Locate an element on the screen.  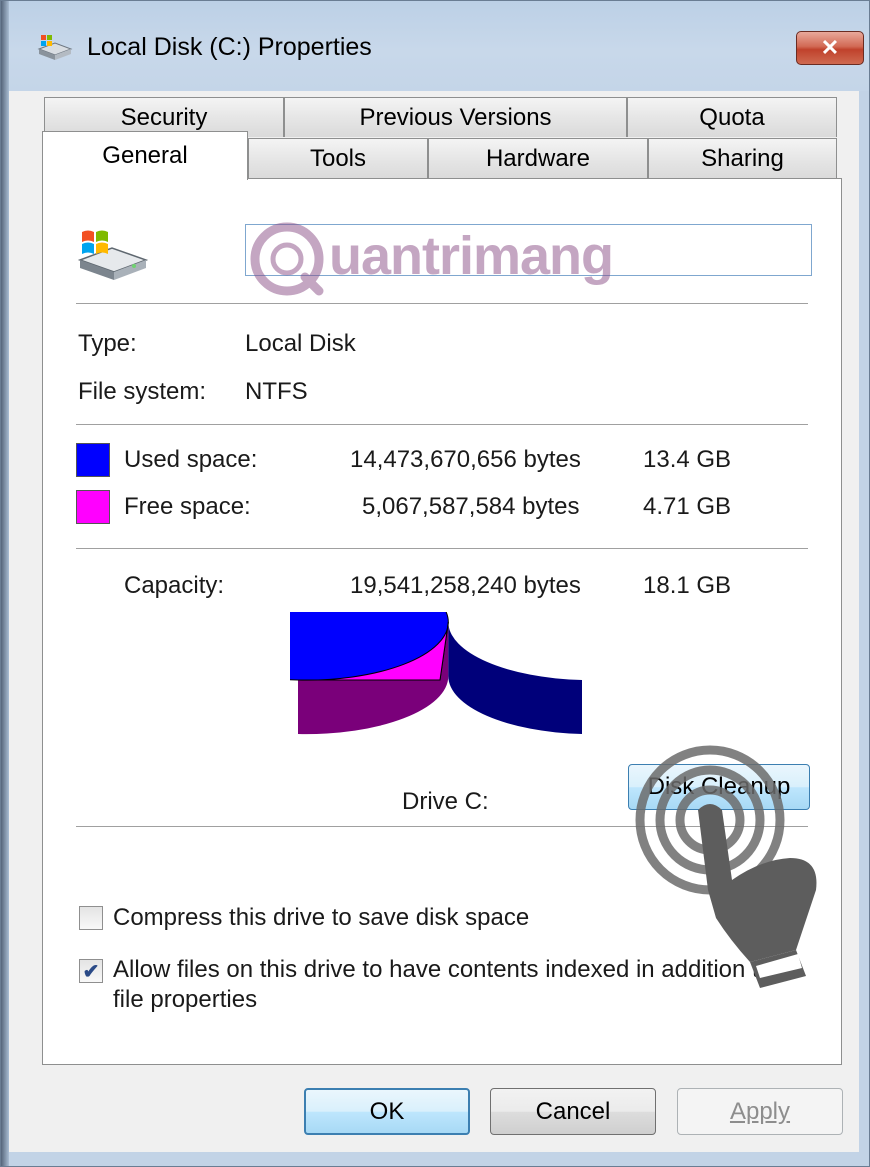
close-icon: ✕ is located at coordinates (830, 47).